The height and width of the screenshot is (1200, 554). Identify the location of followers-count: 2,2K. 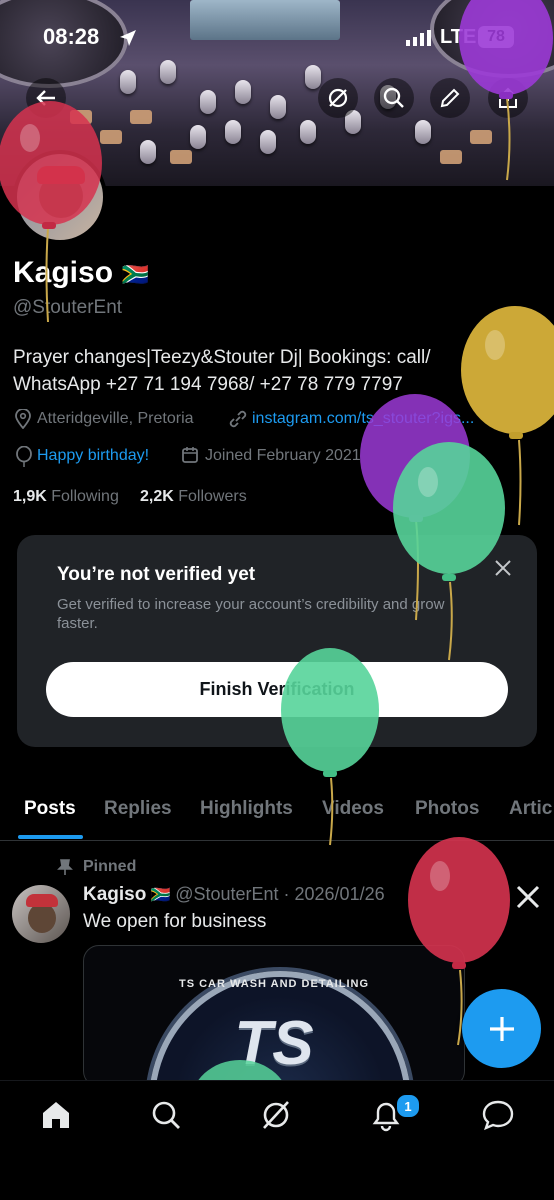
(157, 496).